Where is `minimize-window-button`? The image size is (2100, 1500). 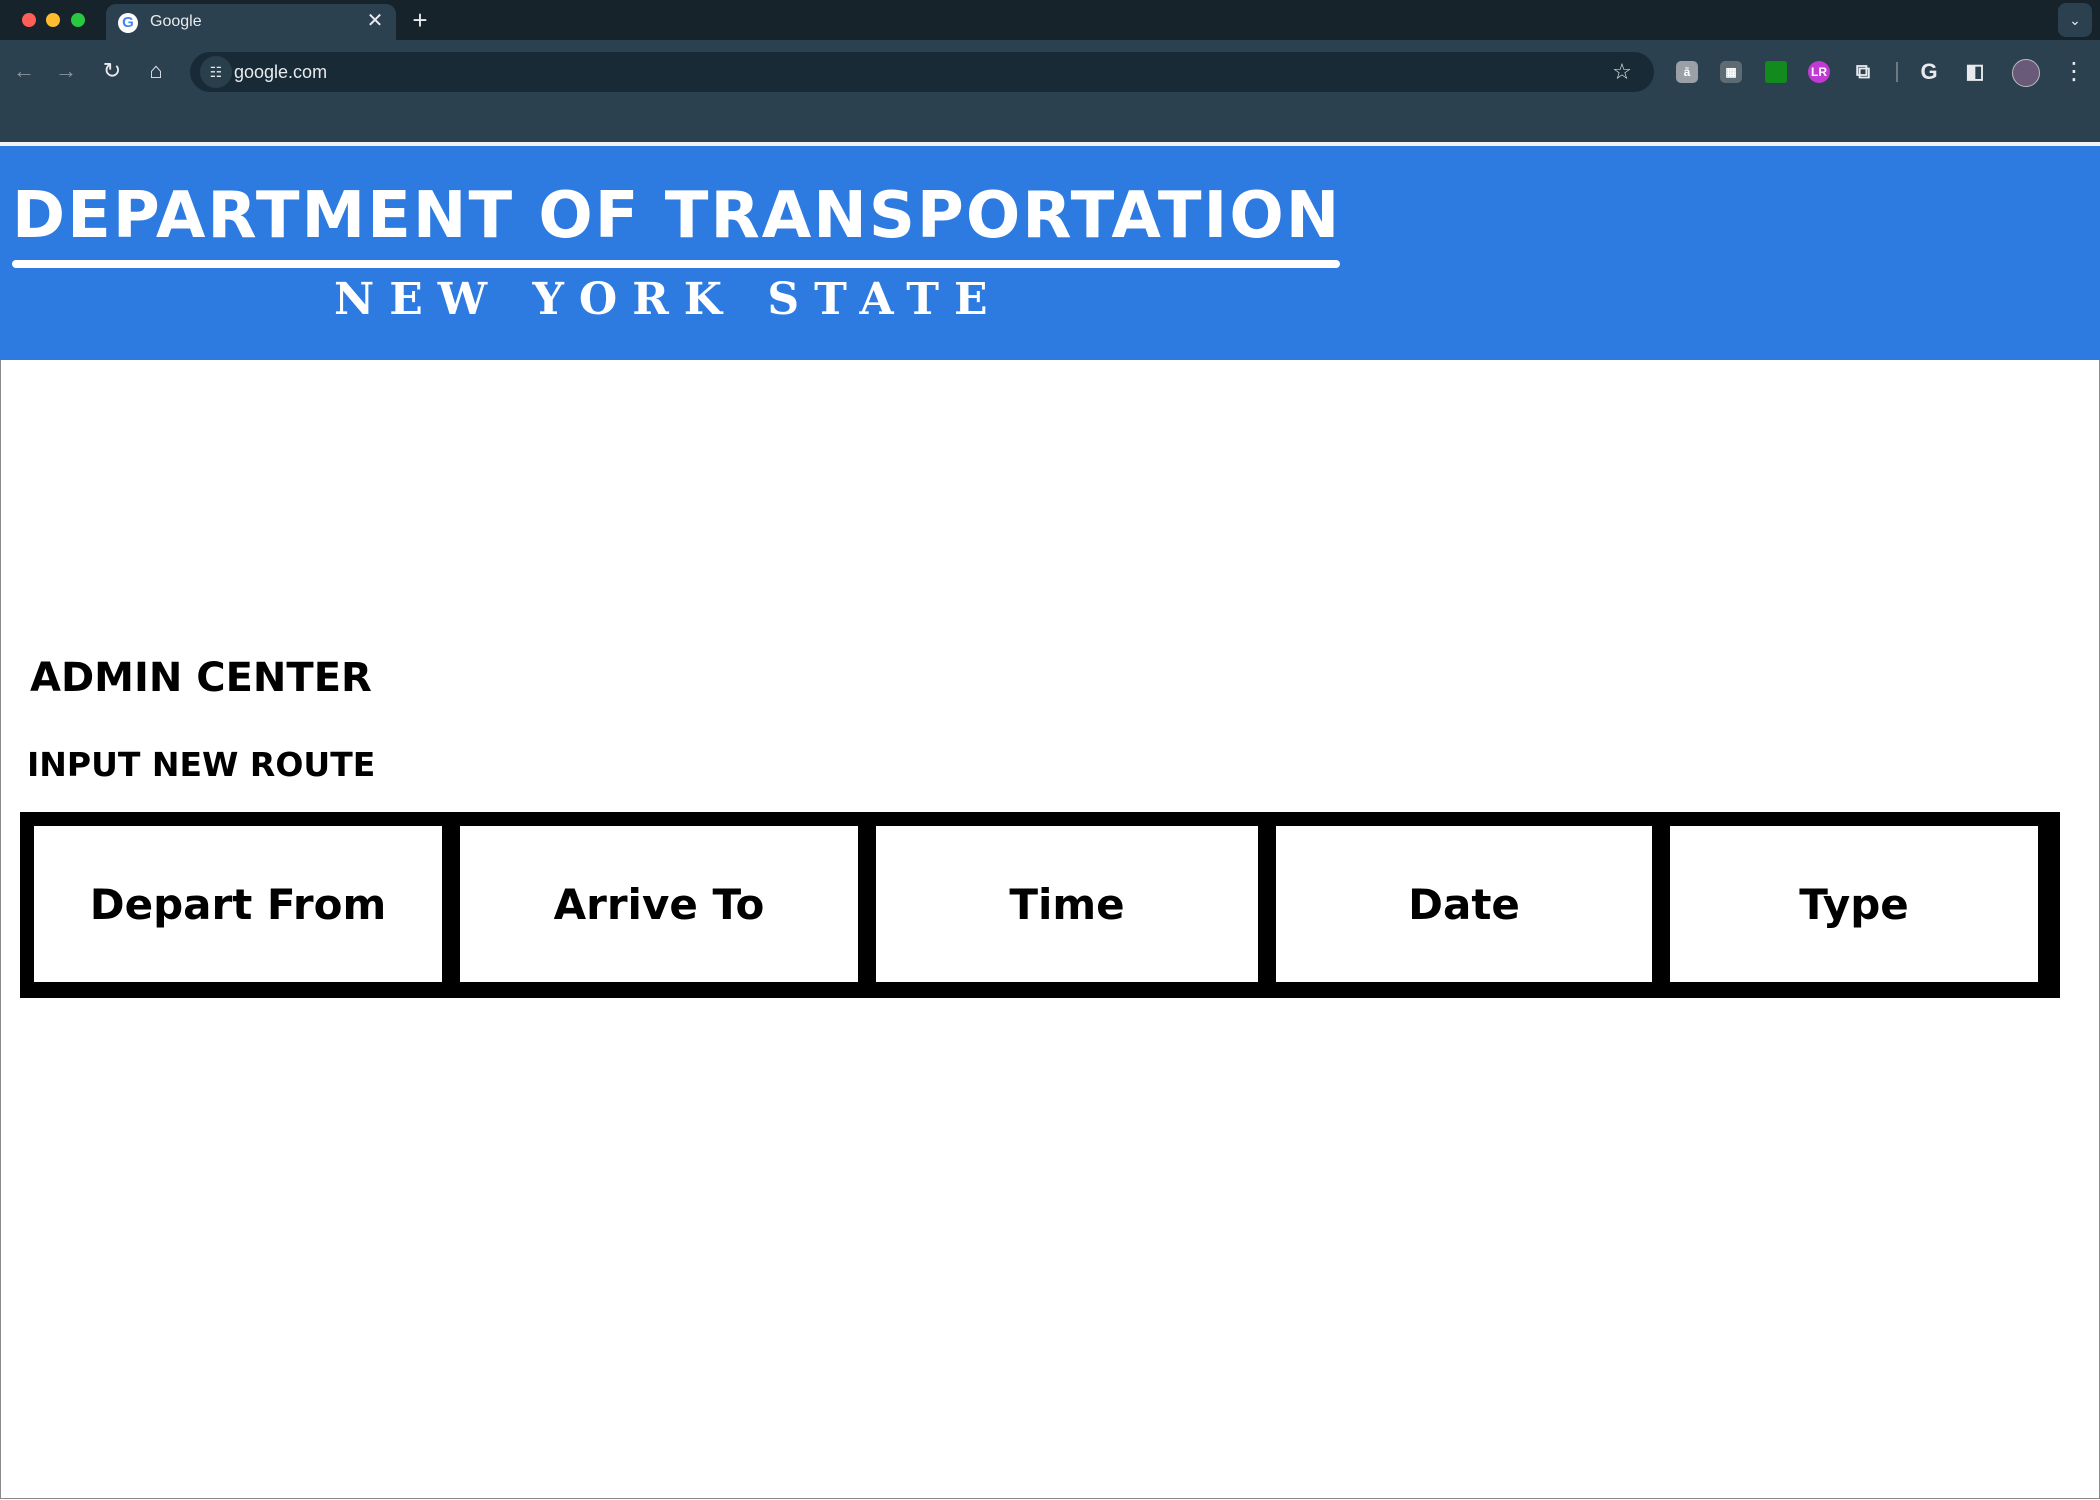 minimize-window-button is located at coordinates (53, 20).